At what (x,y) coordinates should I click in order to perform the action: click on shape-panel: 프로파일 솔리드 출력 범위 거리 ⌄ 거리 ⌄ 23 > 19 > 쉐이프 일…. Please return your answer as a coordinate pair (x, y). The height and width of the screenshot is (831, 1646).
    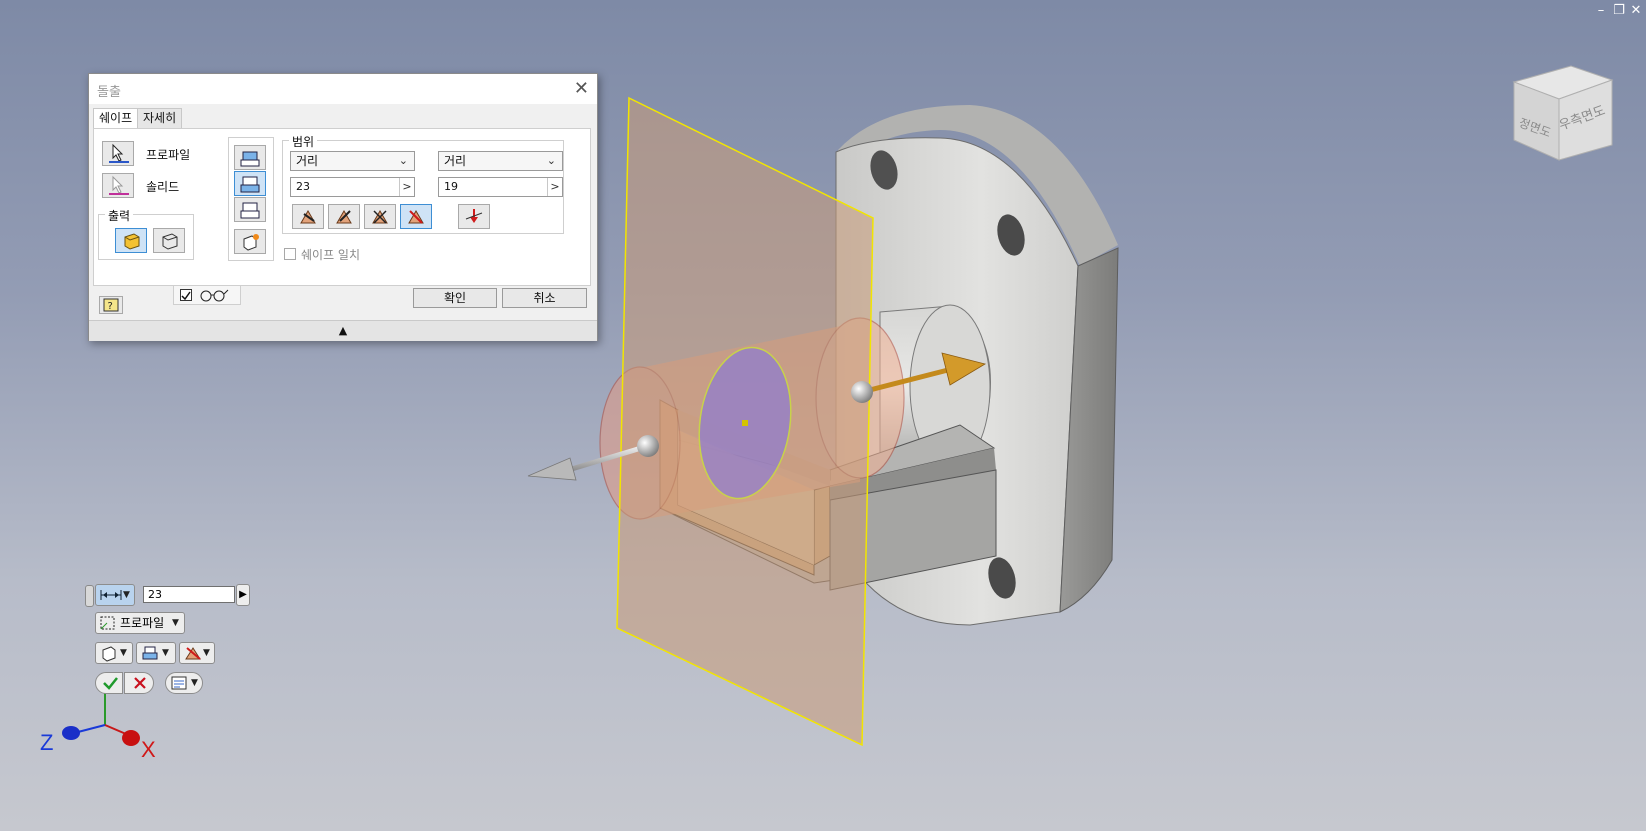
    Looking at the image, I should click on (342, 207).